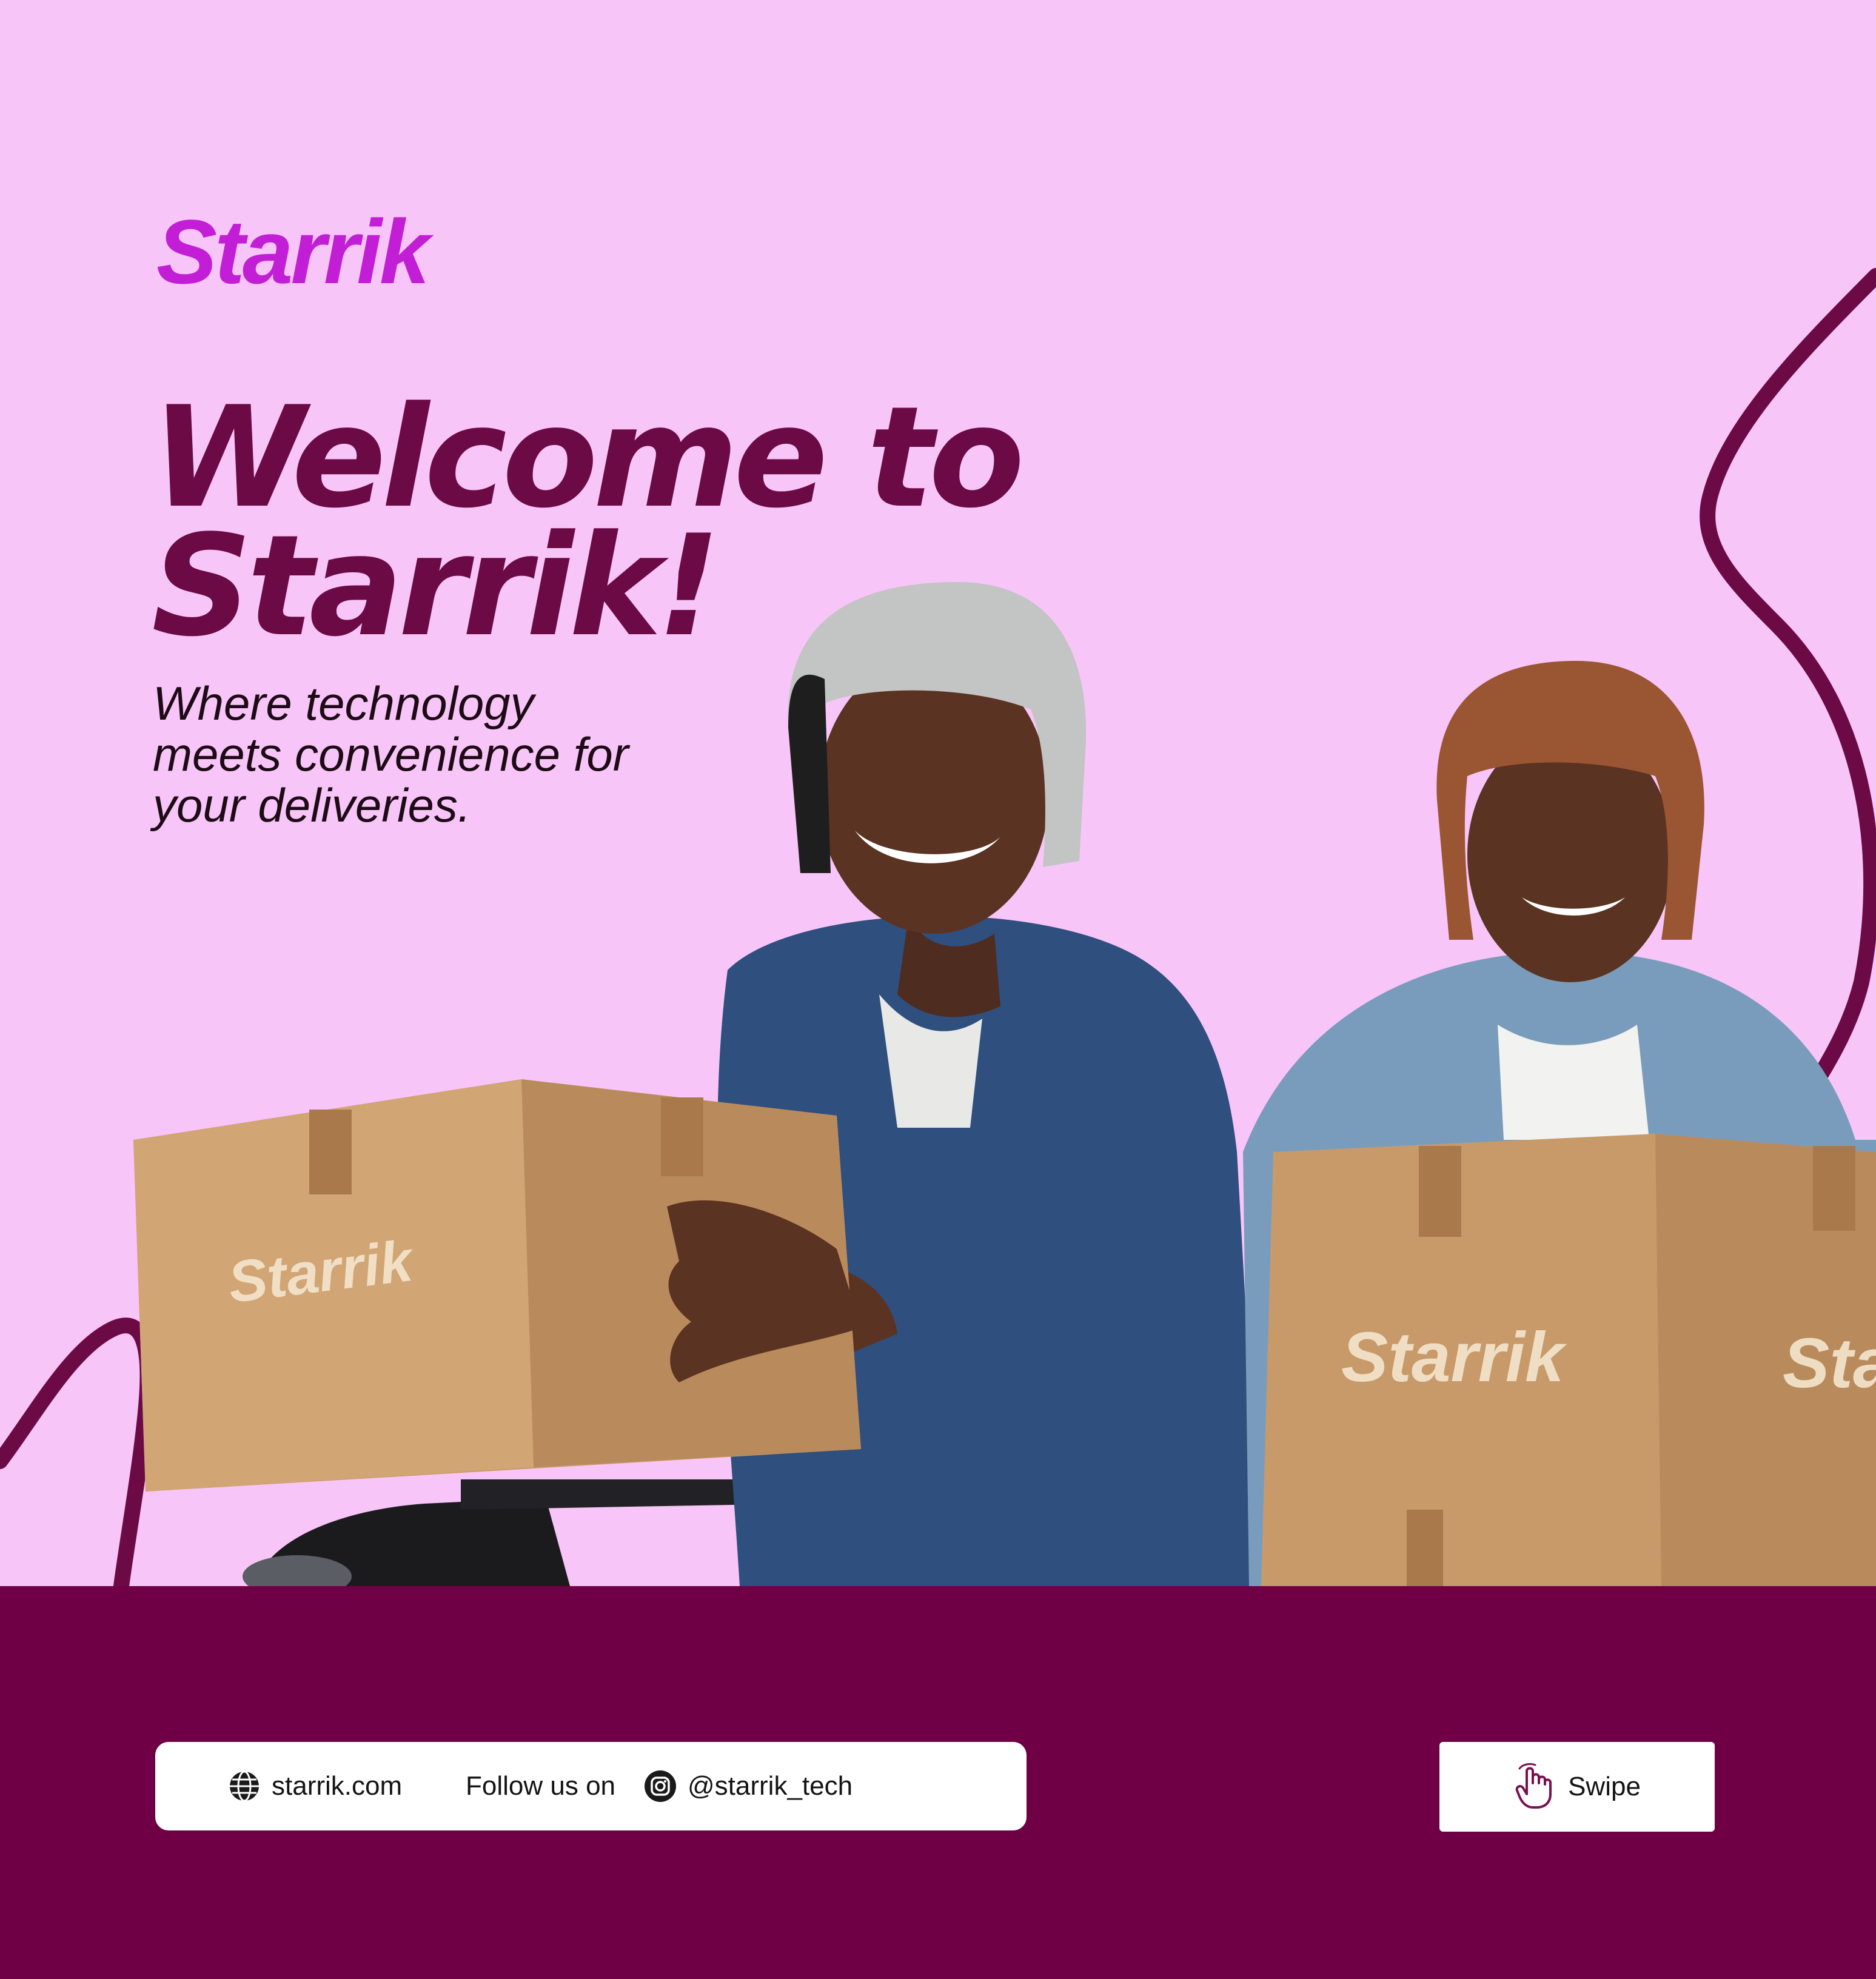 This screenshot has width=1876, height=1979. I want to click on swipe-button: Swipe, so click(1577, 1787).